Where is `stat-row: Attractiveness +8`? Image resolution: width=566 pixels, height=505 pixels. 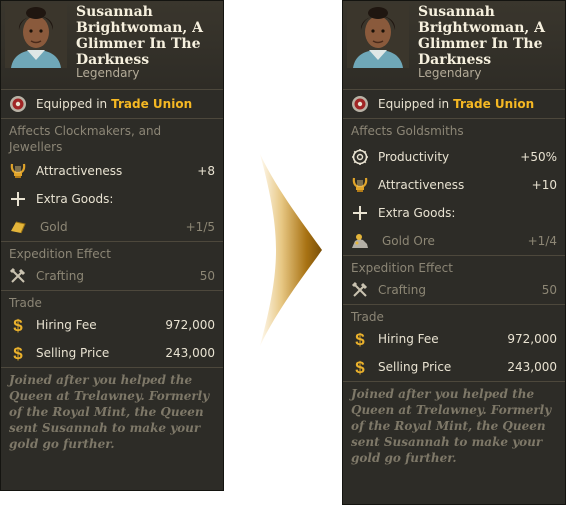 stat-row: Attractiveness +8 is located at coordinates (112, 171).